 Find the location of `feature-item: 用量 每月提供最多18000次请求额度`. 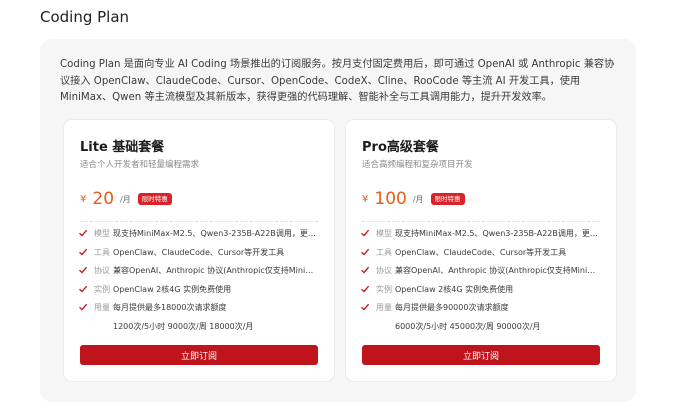

feature-item: 用量 每月提供最多18000次请求额度 is located at coordinates (198, 311).